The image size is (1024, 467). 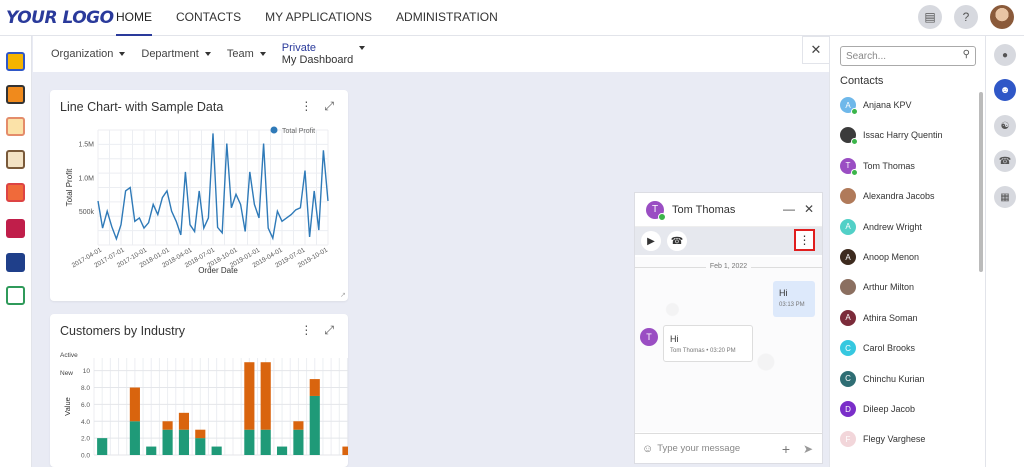 What do you see at coordinates (134, 18) in the screenshot?
I see `nav-home: HOME` at bounding box center [134, 18].